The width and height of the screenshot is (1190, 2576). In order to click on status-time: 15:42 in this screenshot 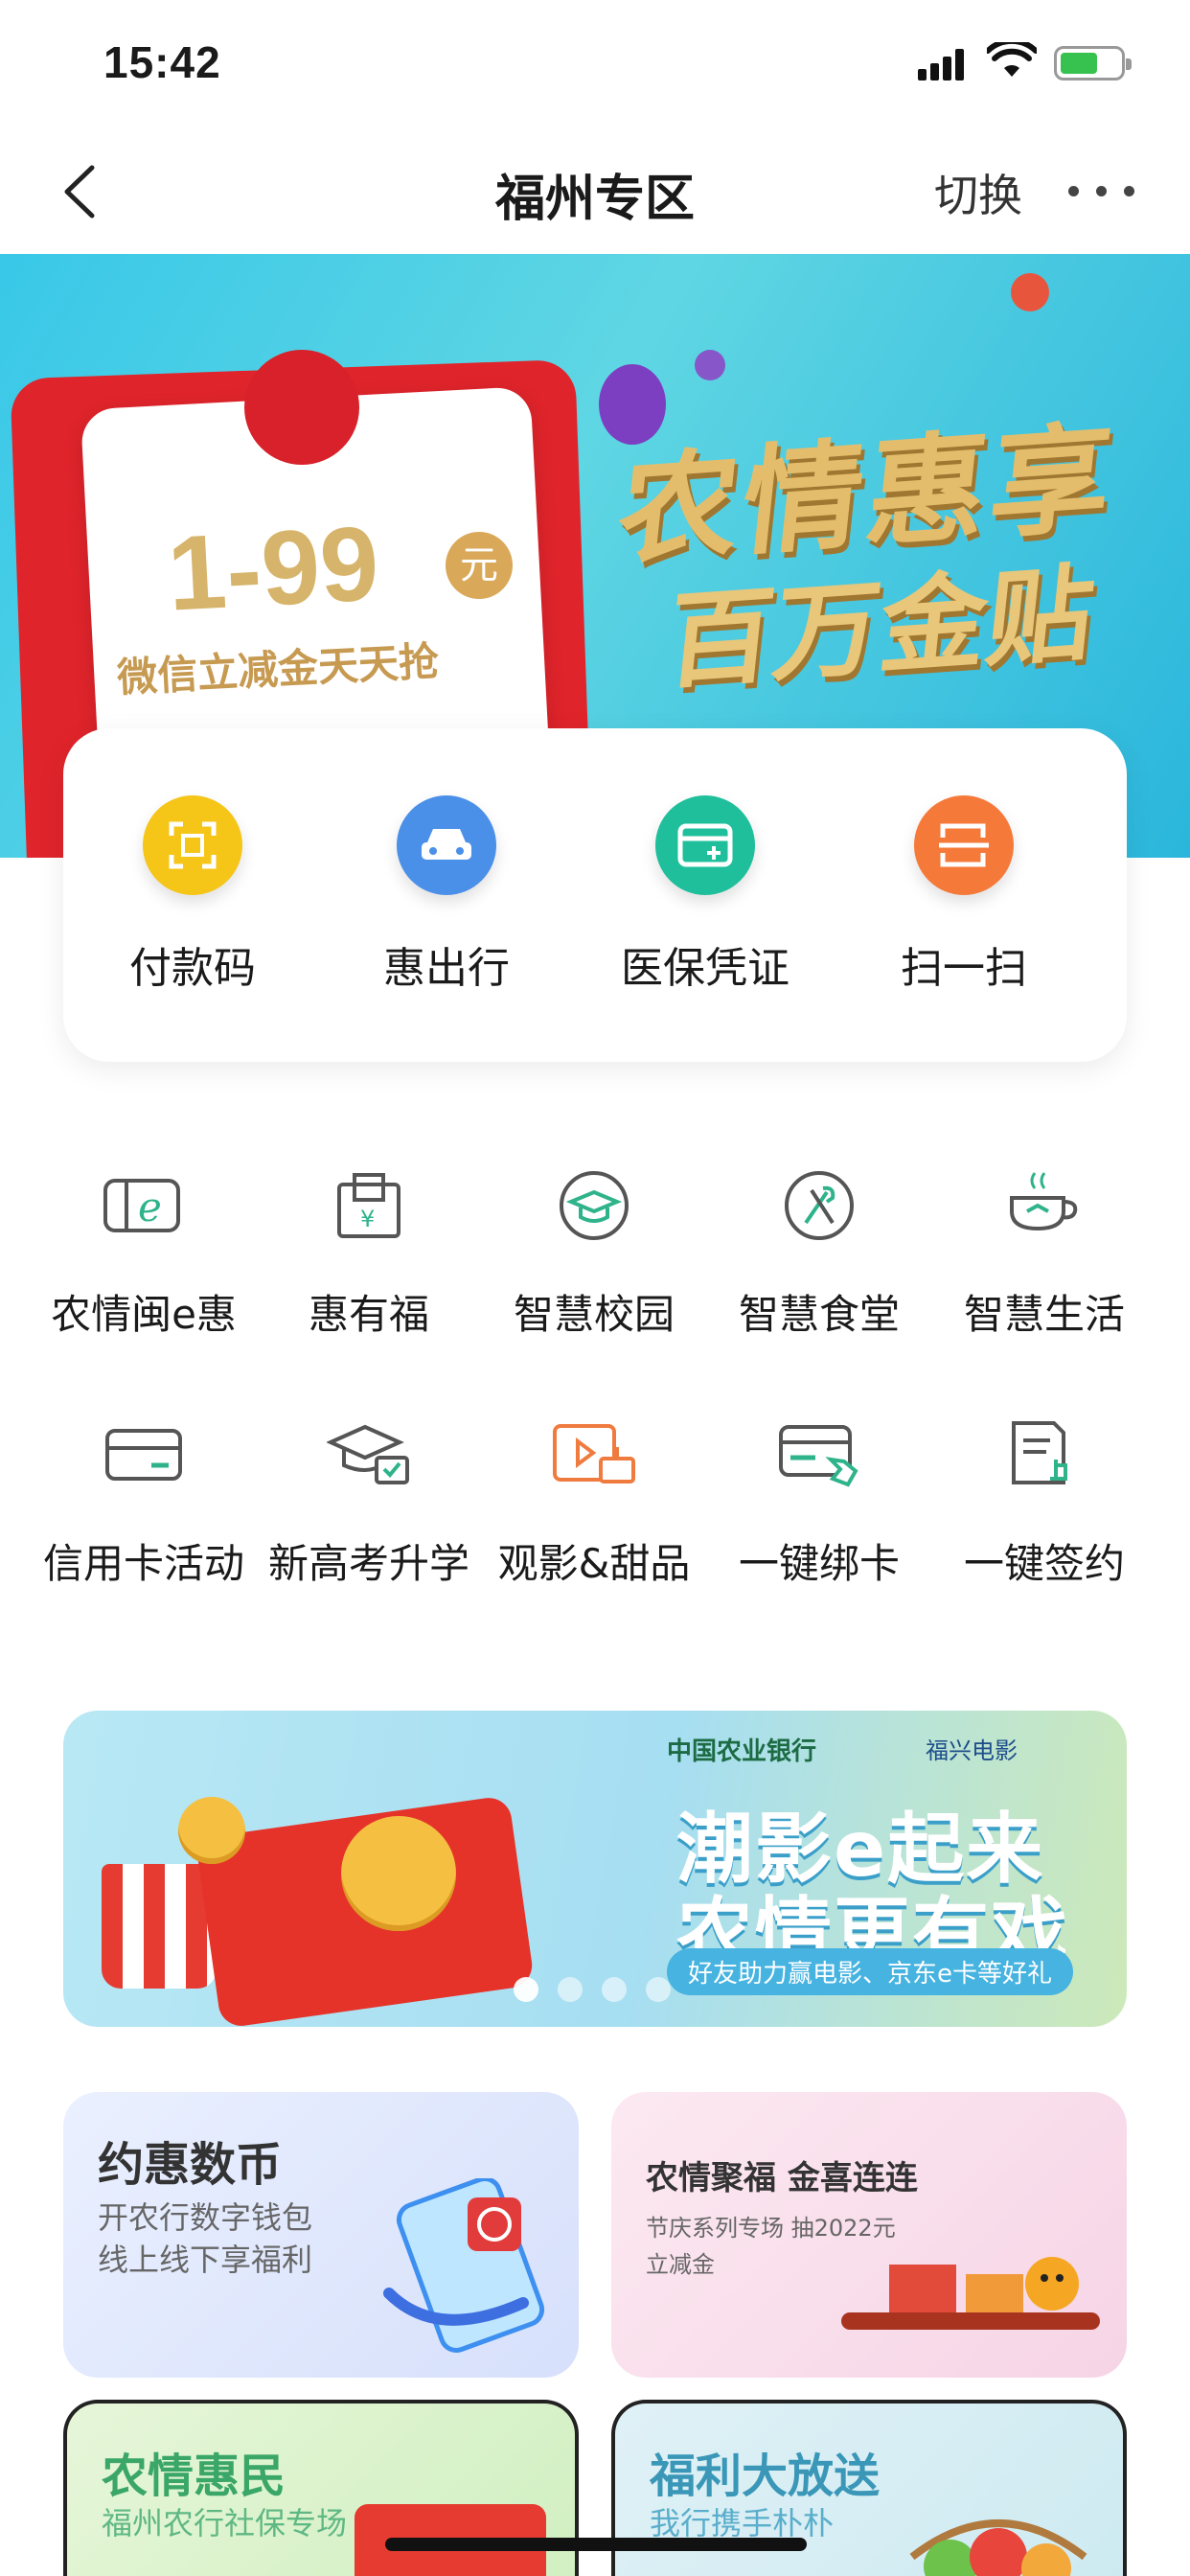, I will do `click(162, 62)`.